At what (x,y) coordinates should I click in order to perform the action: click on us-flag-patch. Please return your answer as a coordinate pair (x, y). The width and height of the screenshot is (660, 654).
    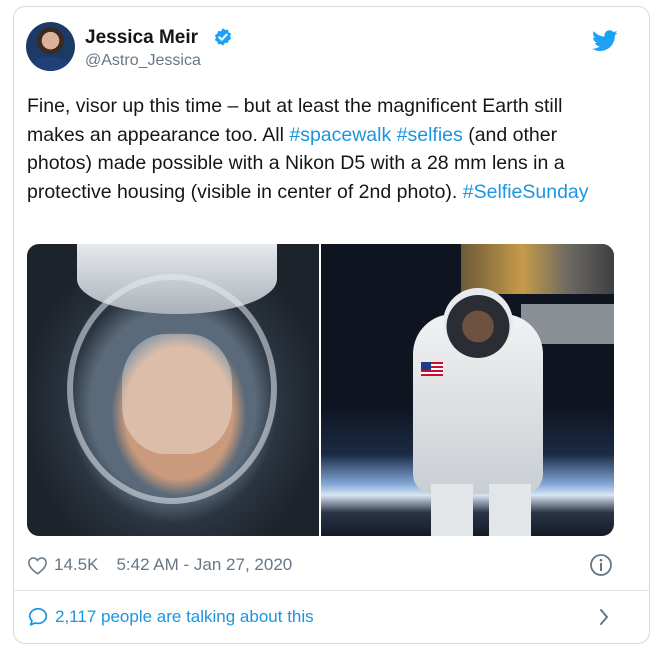
    Looking at the image, I should click on (432, 369).